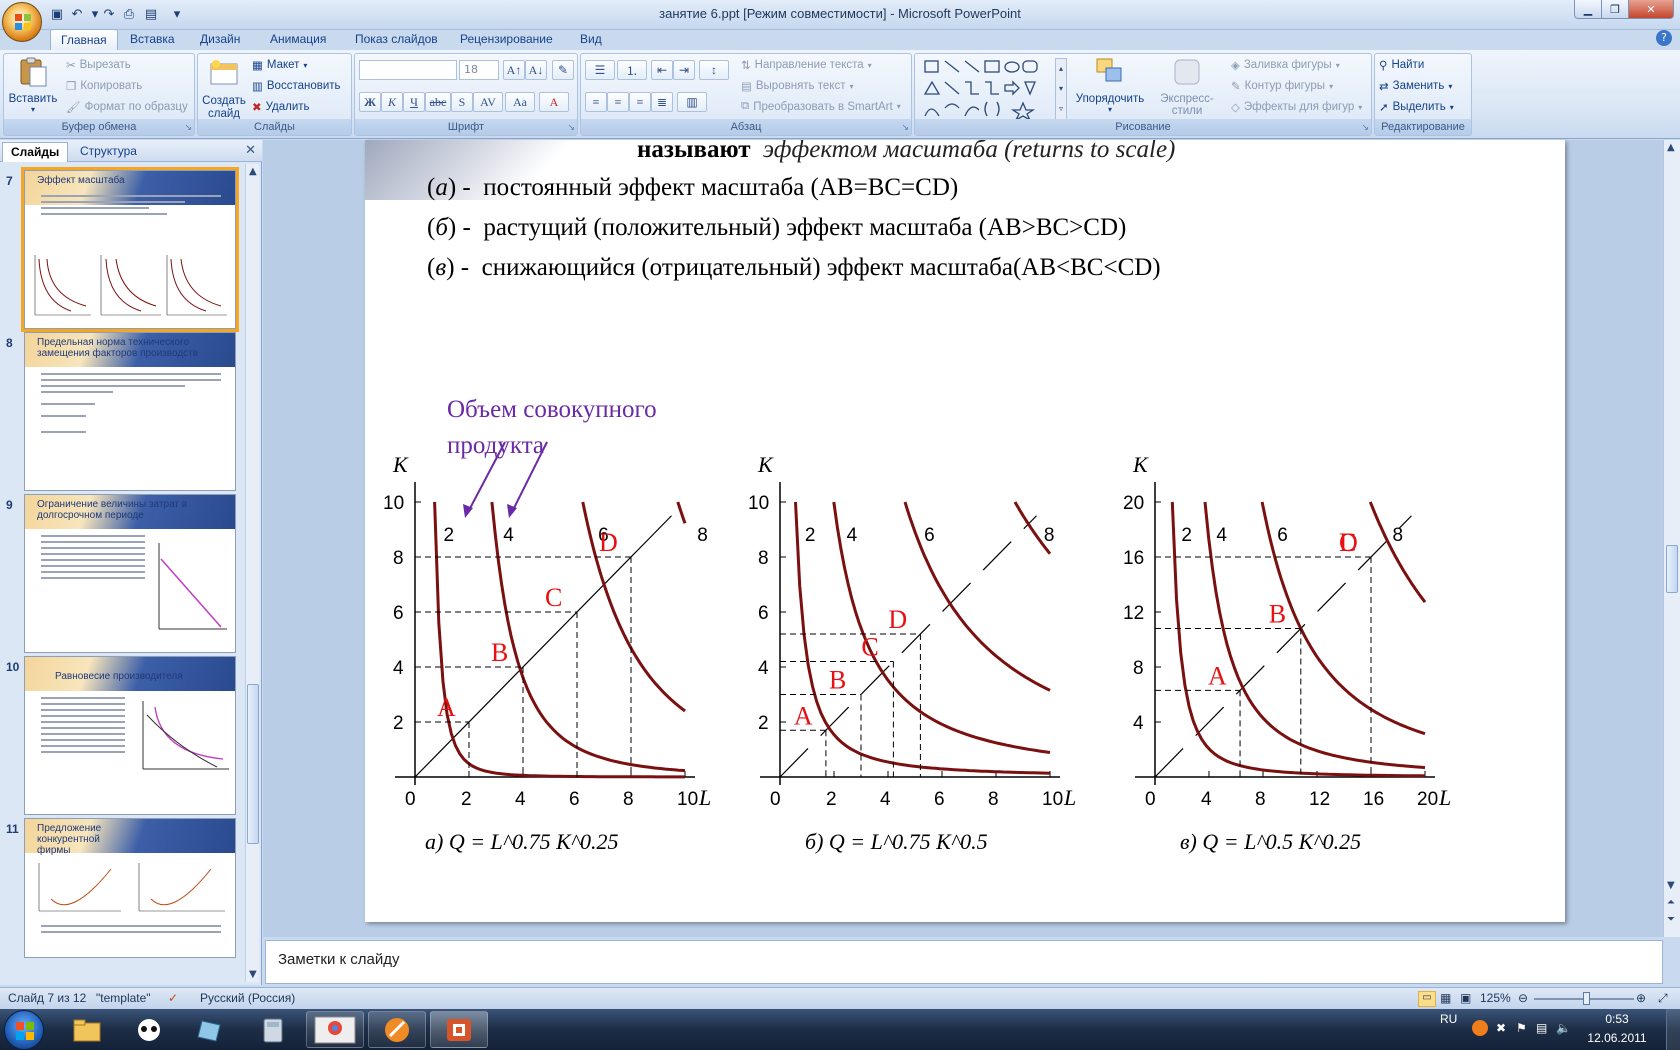 The height and width of the screenshot is (1050, 1680). Describe the element at coordinates (22, 22) in the screenshot. I see `office-button` at that location.